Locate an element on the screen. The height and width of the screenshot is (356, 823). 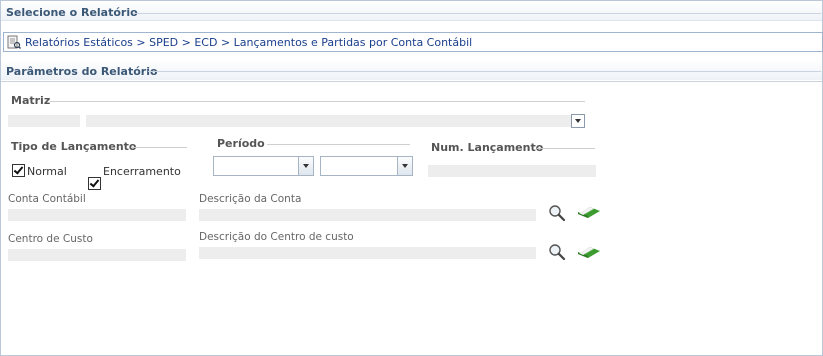
descricao-centro-custo-label: Descrição do Centro de custo is located at coordinates (276, 237).